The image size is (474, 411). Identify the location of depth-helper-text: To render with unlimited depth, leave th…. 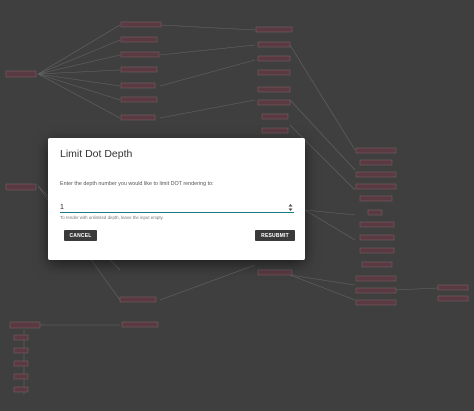
(112, 217).